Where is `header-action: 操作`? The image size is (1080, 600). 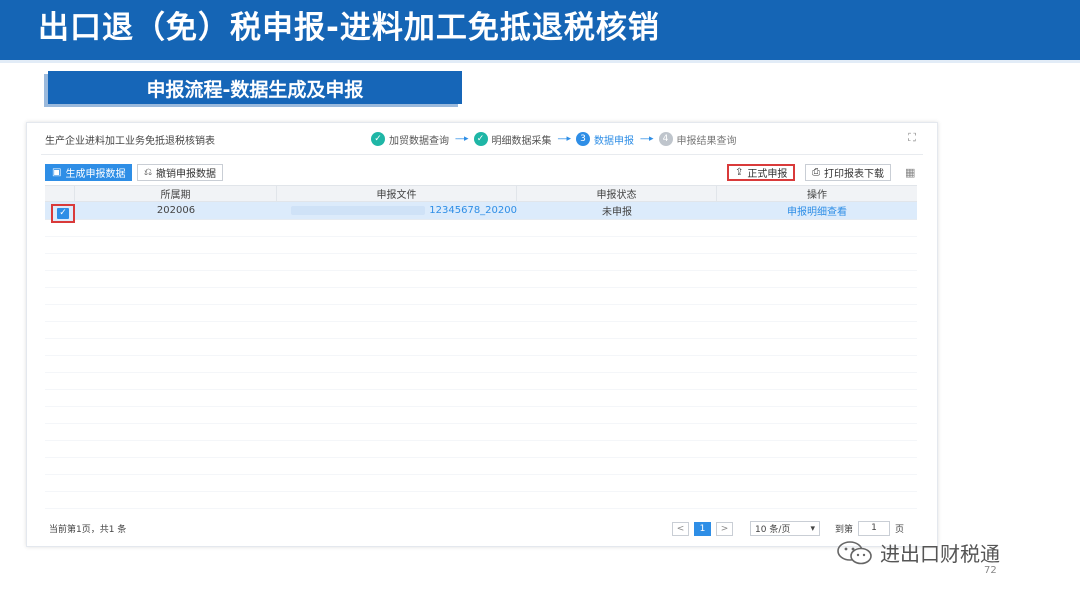 header-action: 操作 is located at coordinates (817, 195).